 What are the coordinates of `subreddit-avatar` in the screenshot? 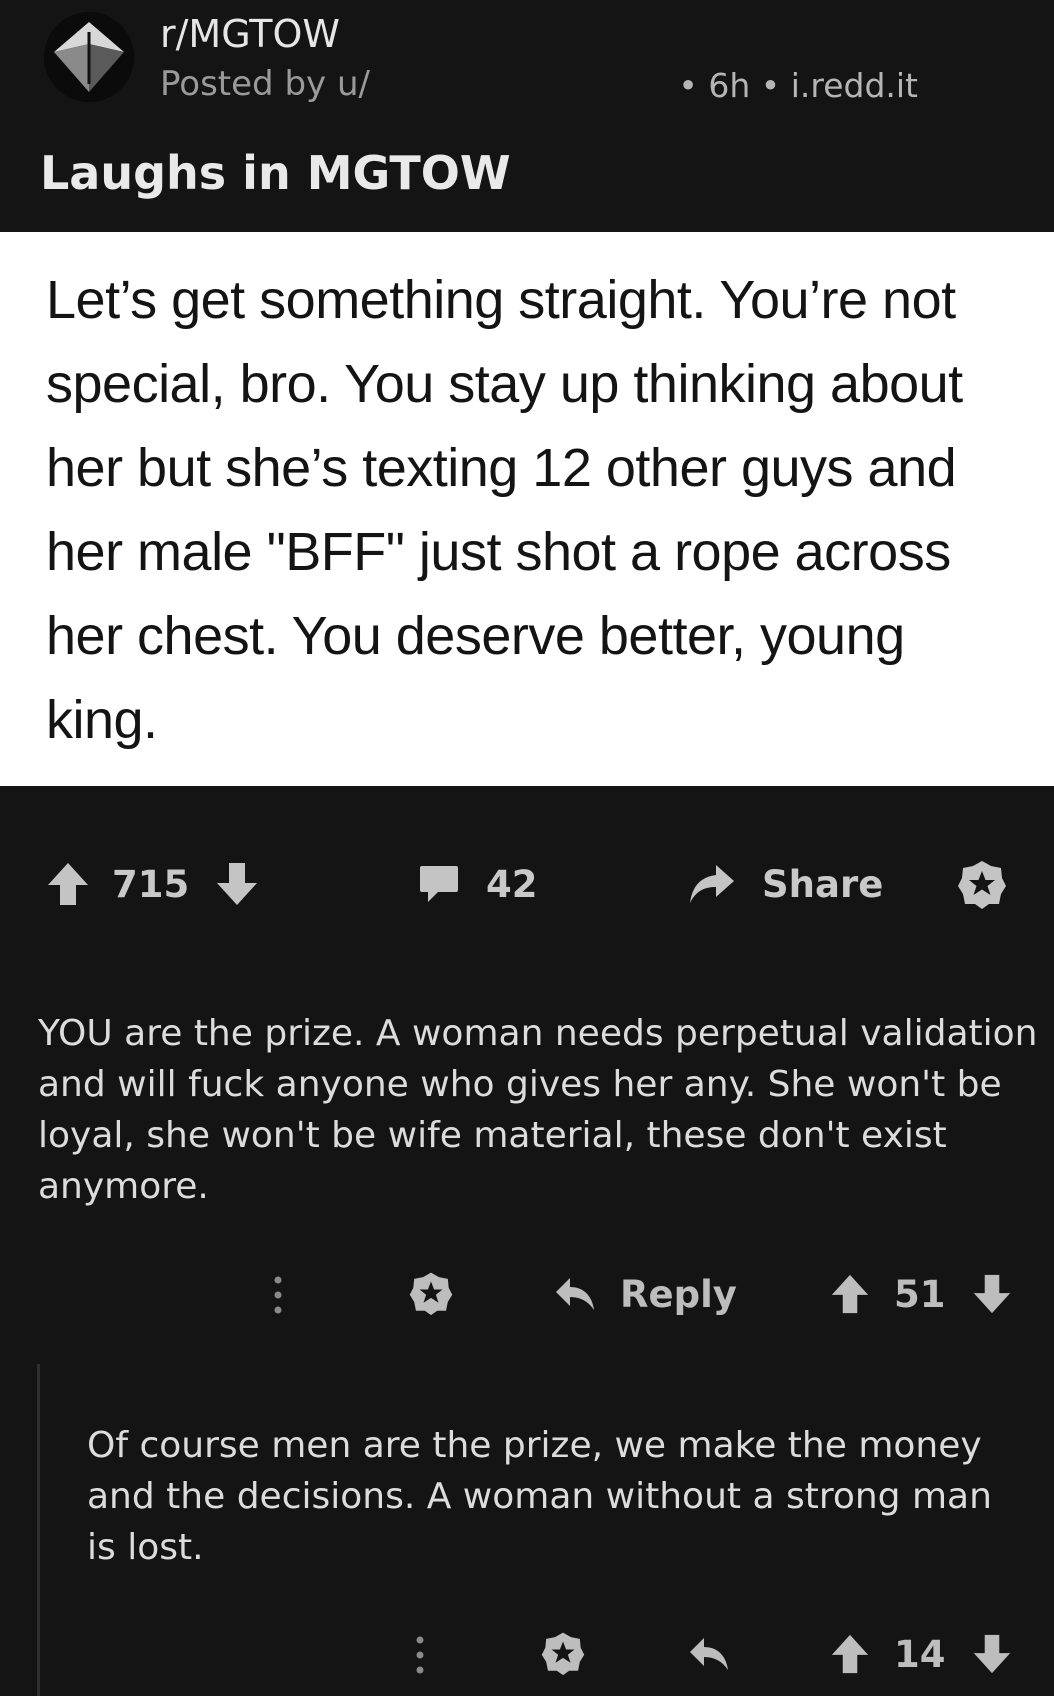 It's located at (89, 57).